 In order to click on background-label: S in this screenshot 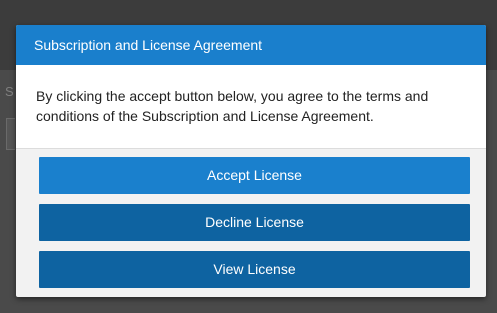, I will do `click(9, 91)`.